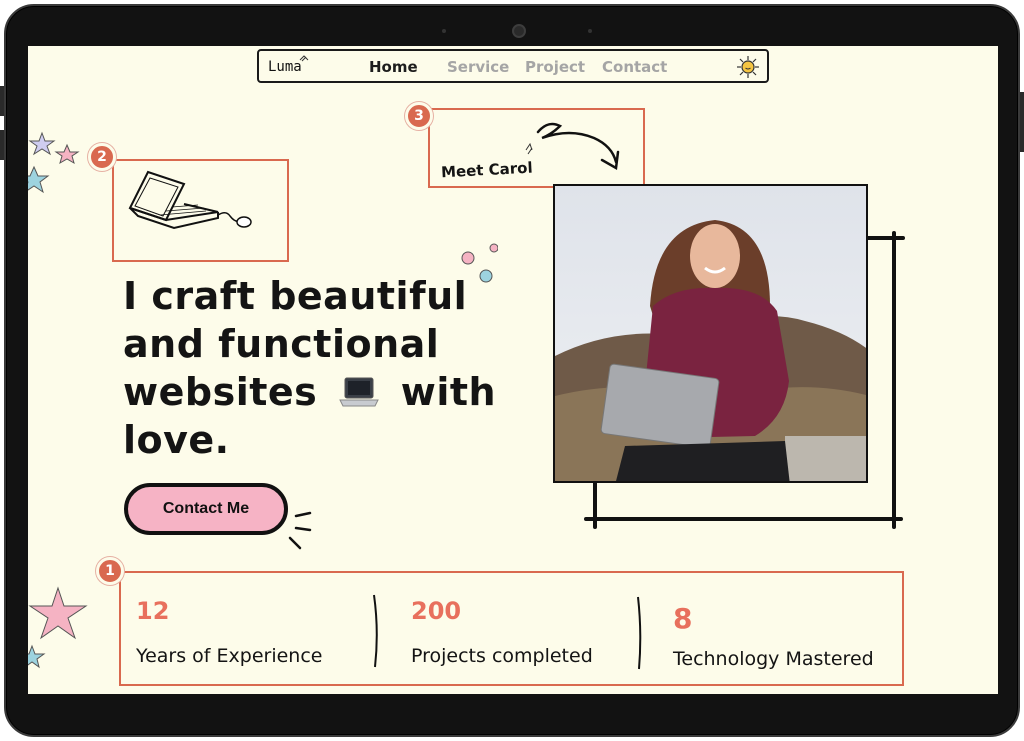  Describe the element at coordinates (513, 66) in the screenshot. I see `top-nav: Luma Home Service Project Contact` at that location.